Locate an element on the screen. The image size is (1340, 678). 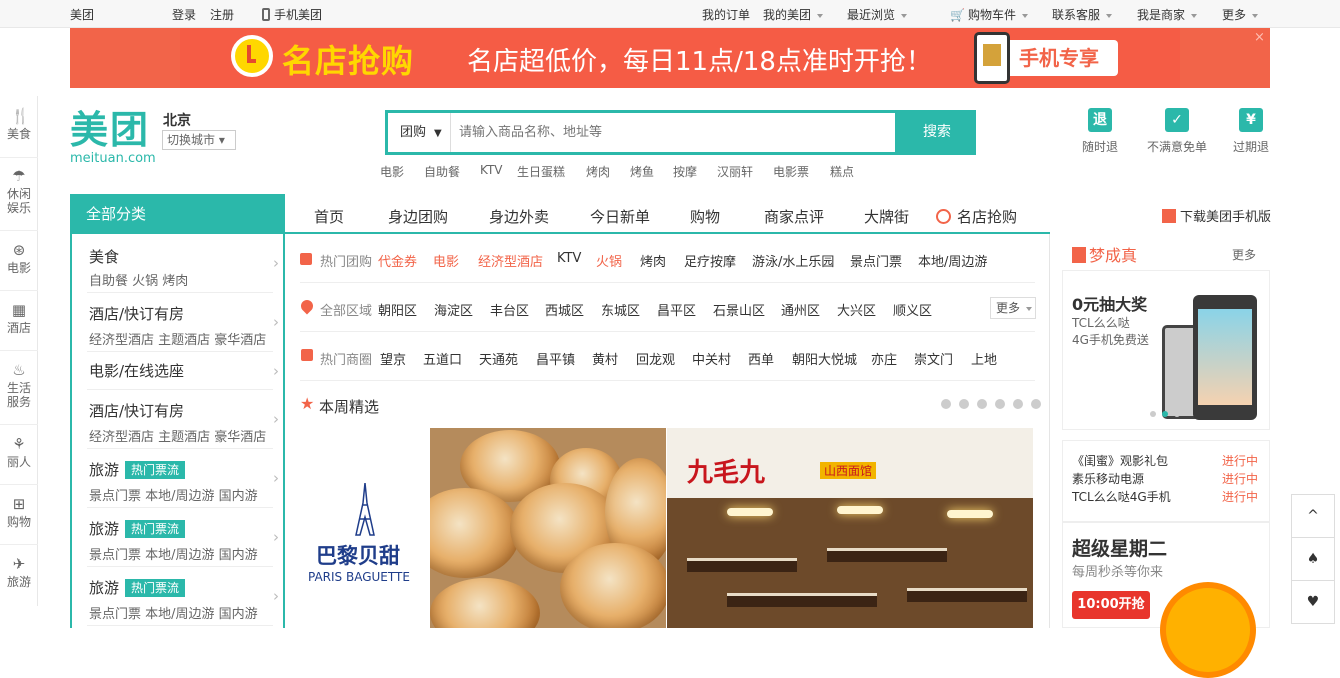
filter-link: 昌平区 is located at coordinates (676, 309).